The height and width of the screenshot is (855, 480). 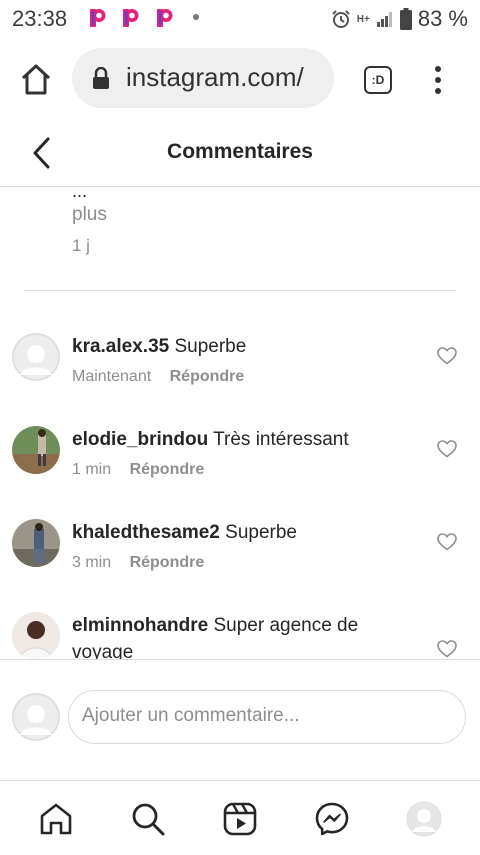 I want to click on comment-text: khaledthesame2 Superbe, so click(x=237, y=532).